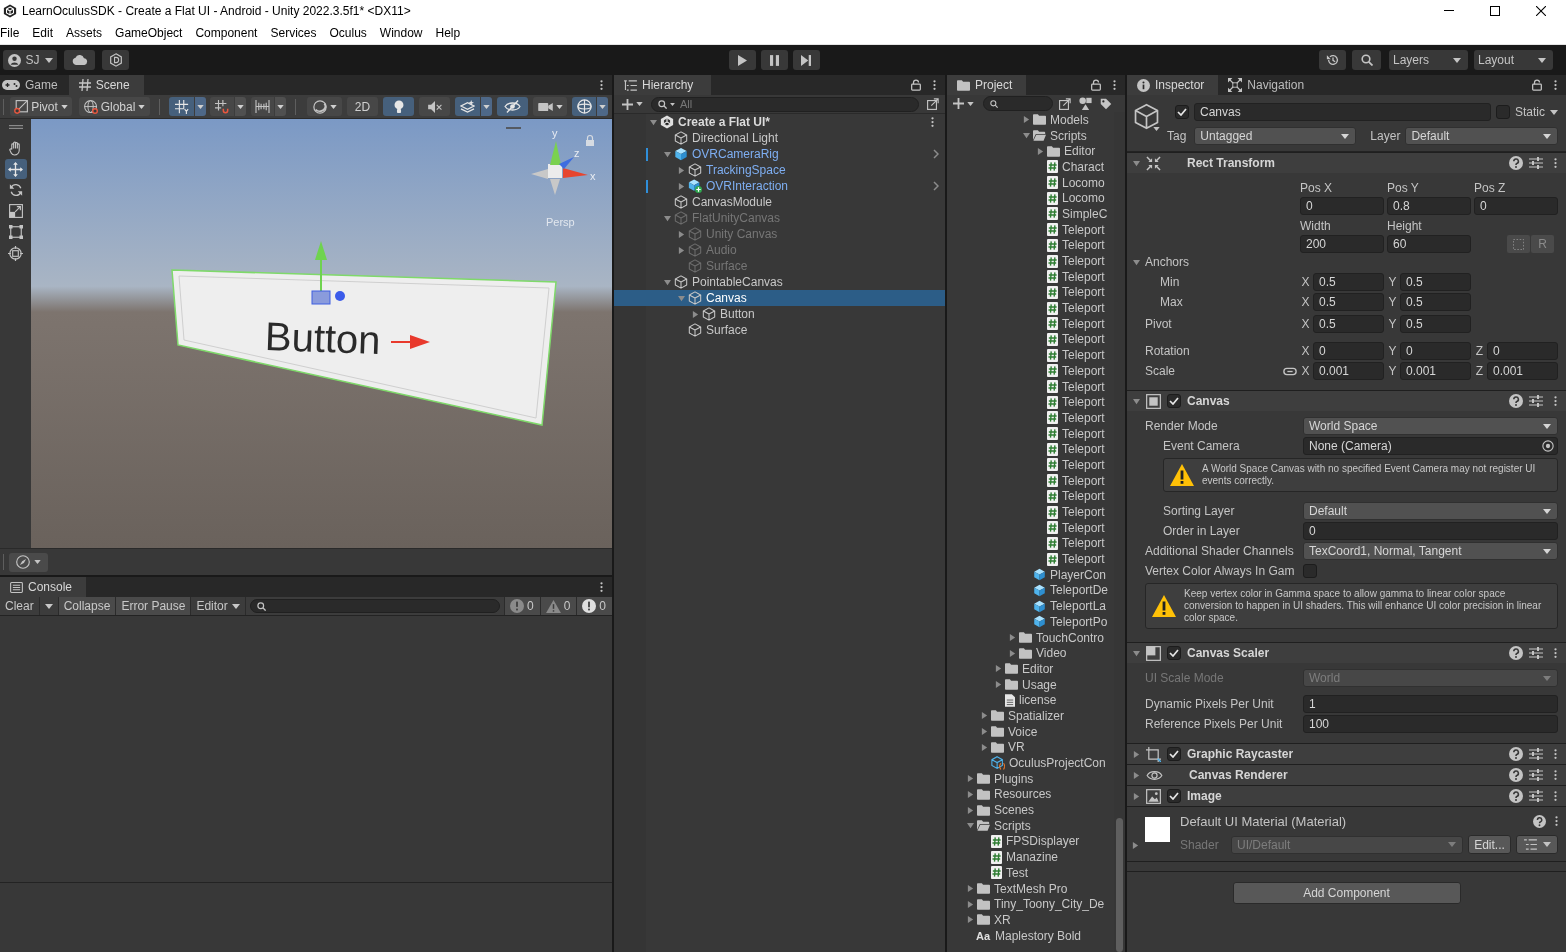 This screenshot has height=952, width=1566. I want to click on global-dropdown: Global, so click(114, 106).